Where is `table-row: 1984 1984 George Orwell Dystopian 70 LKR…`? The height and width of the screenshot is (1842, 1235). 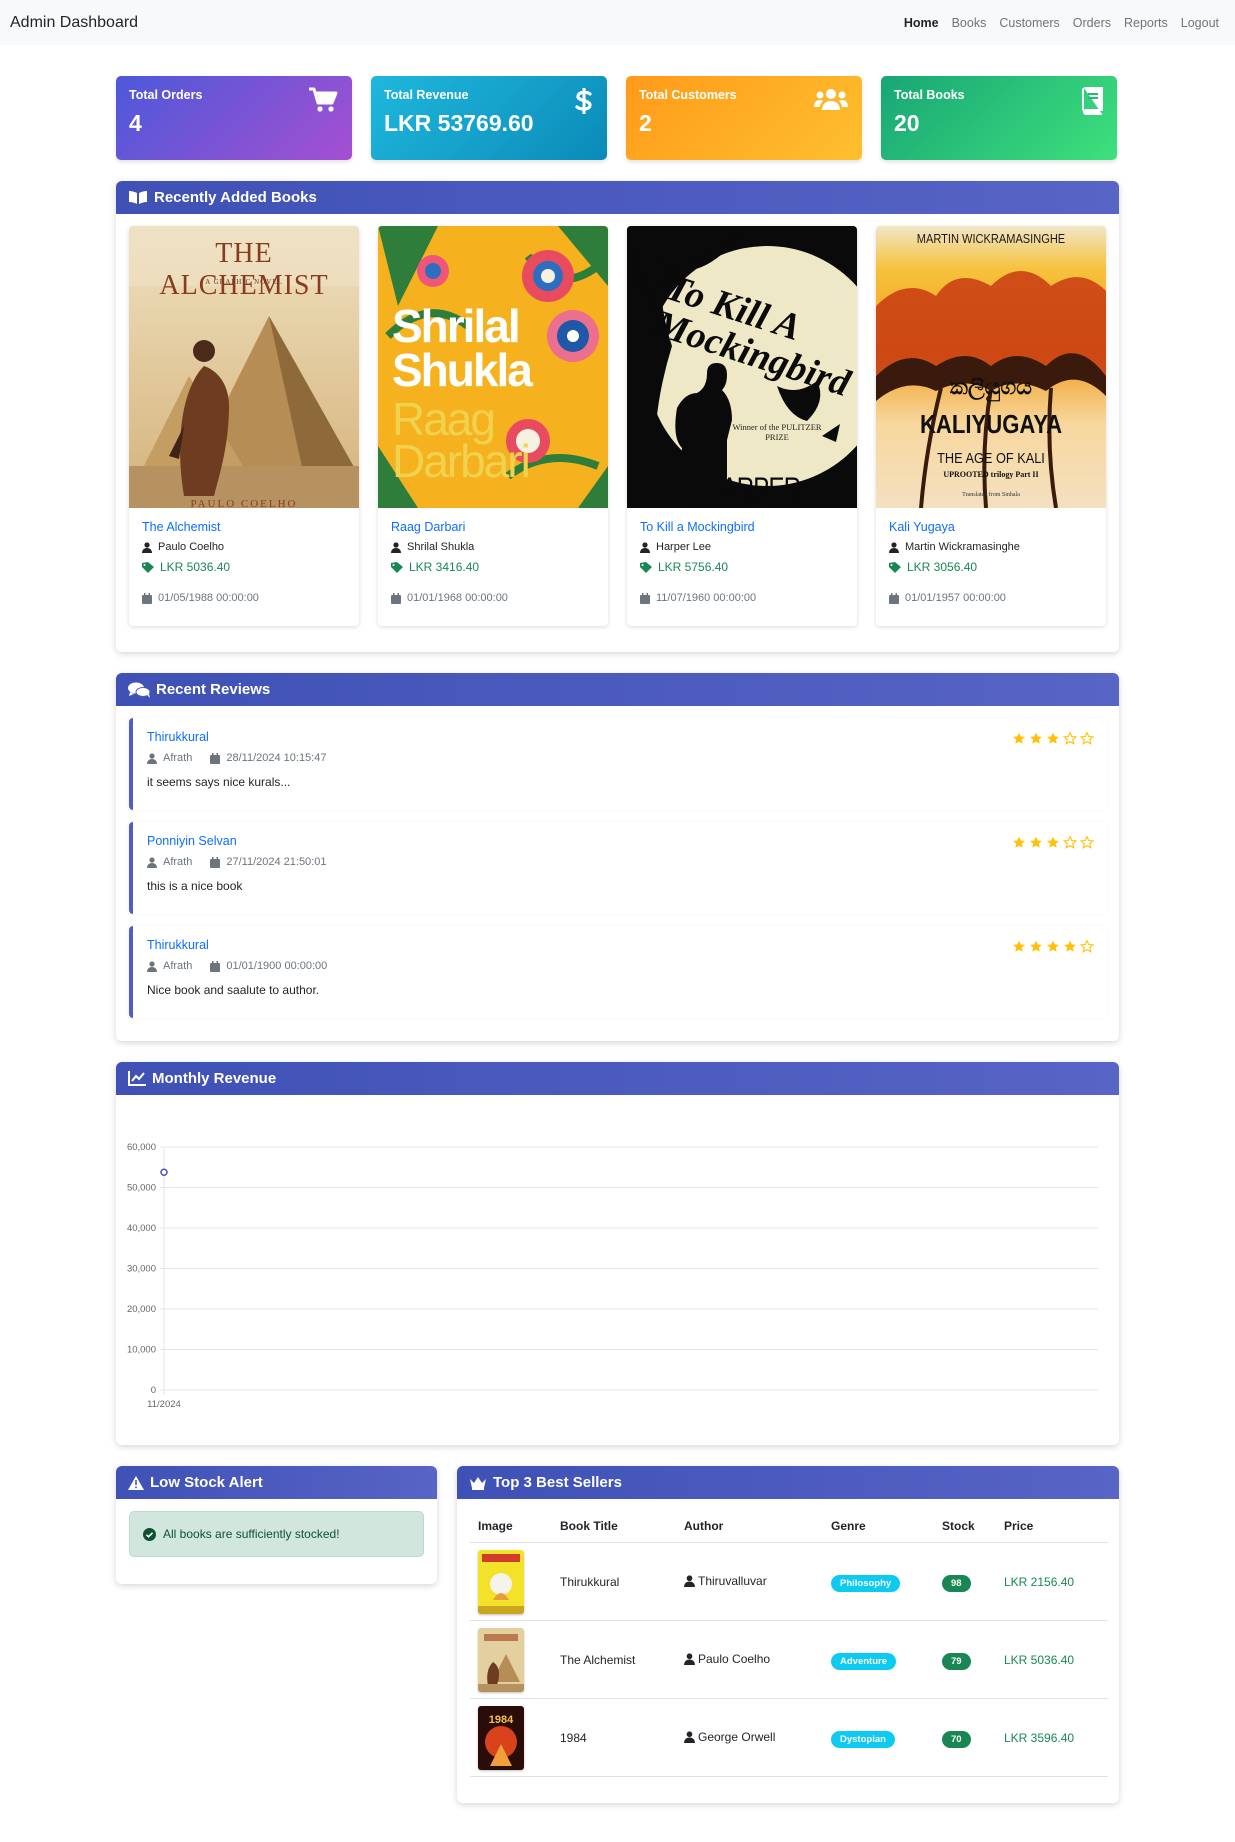 table-row: 1984 1984 George Orwell Dystopian 70 LKR… is located at coordinates (789, 1737).